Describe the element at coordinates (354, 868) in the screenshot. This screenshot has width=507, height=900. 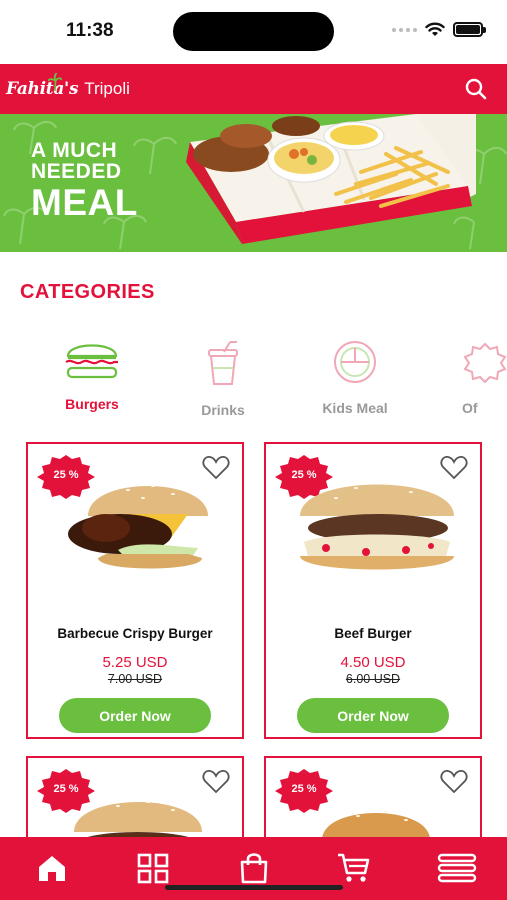
I see `cart-icon` at that location.